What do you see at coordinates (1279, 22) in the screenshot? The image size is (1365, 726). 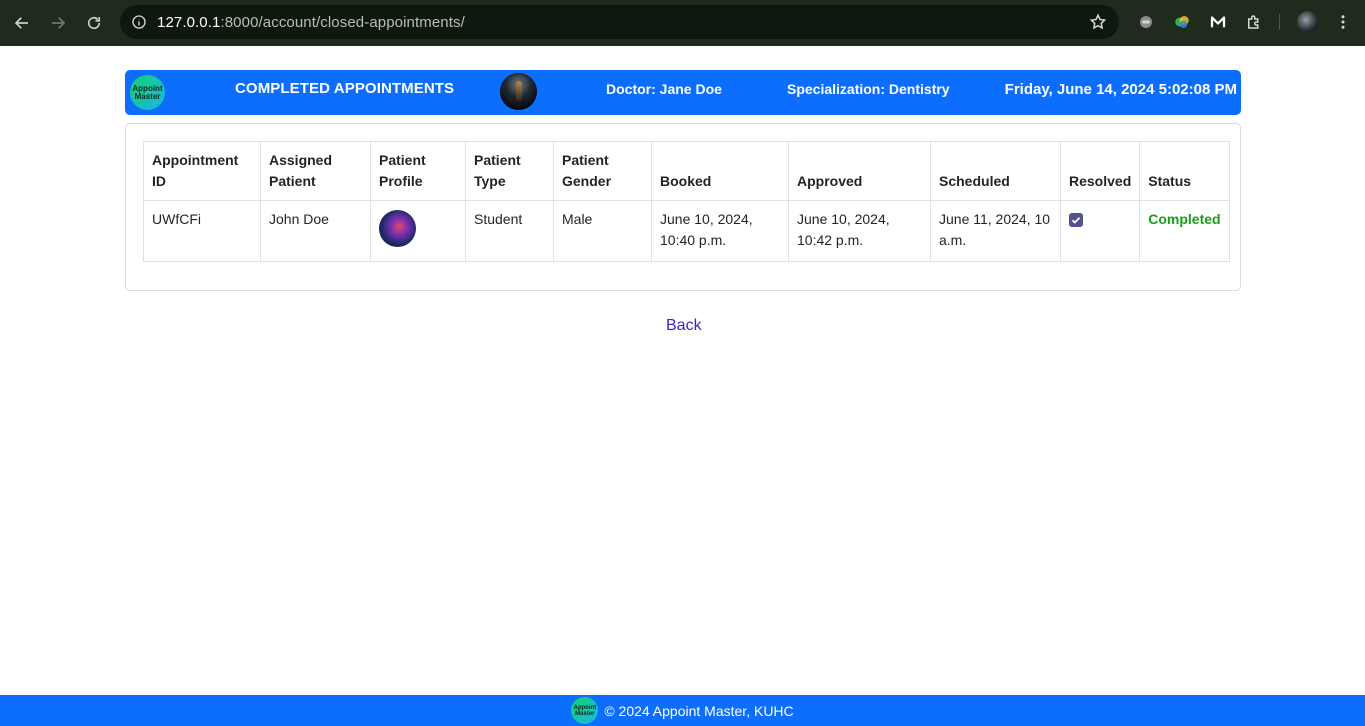 I see `toolbar-divider` at bounding box center [1279, 22].